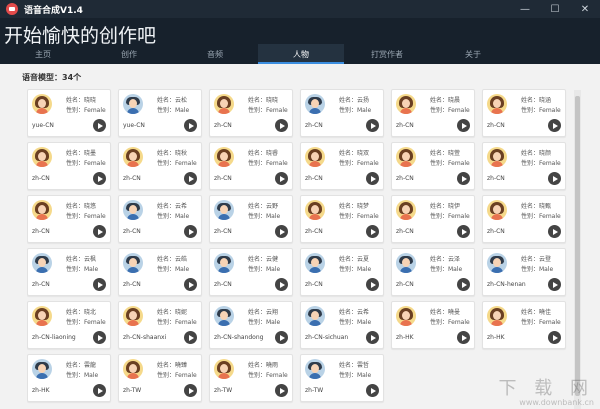  What do you see at coordinates (160, 219) in the screenshot?
I see `voice-card: 姓名：云希 性别：Male zh-CN` at bounding box center [160, 219].